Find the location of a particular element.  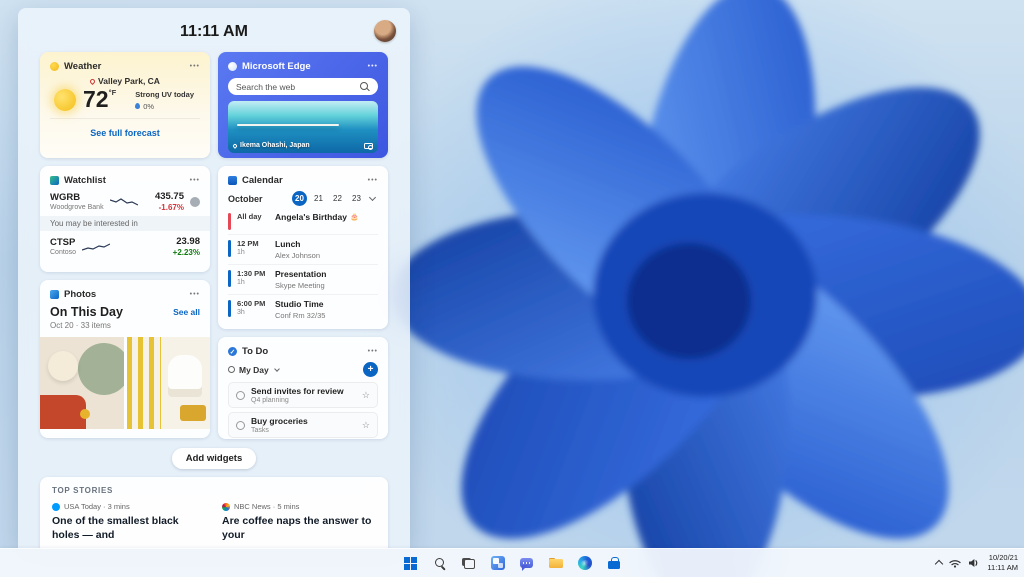

stock-name: Woodgrove Bank is located at coordinates (77, 207).